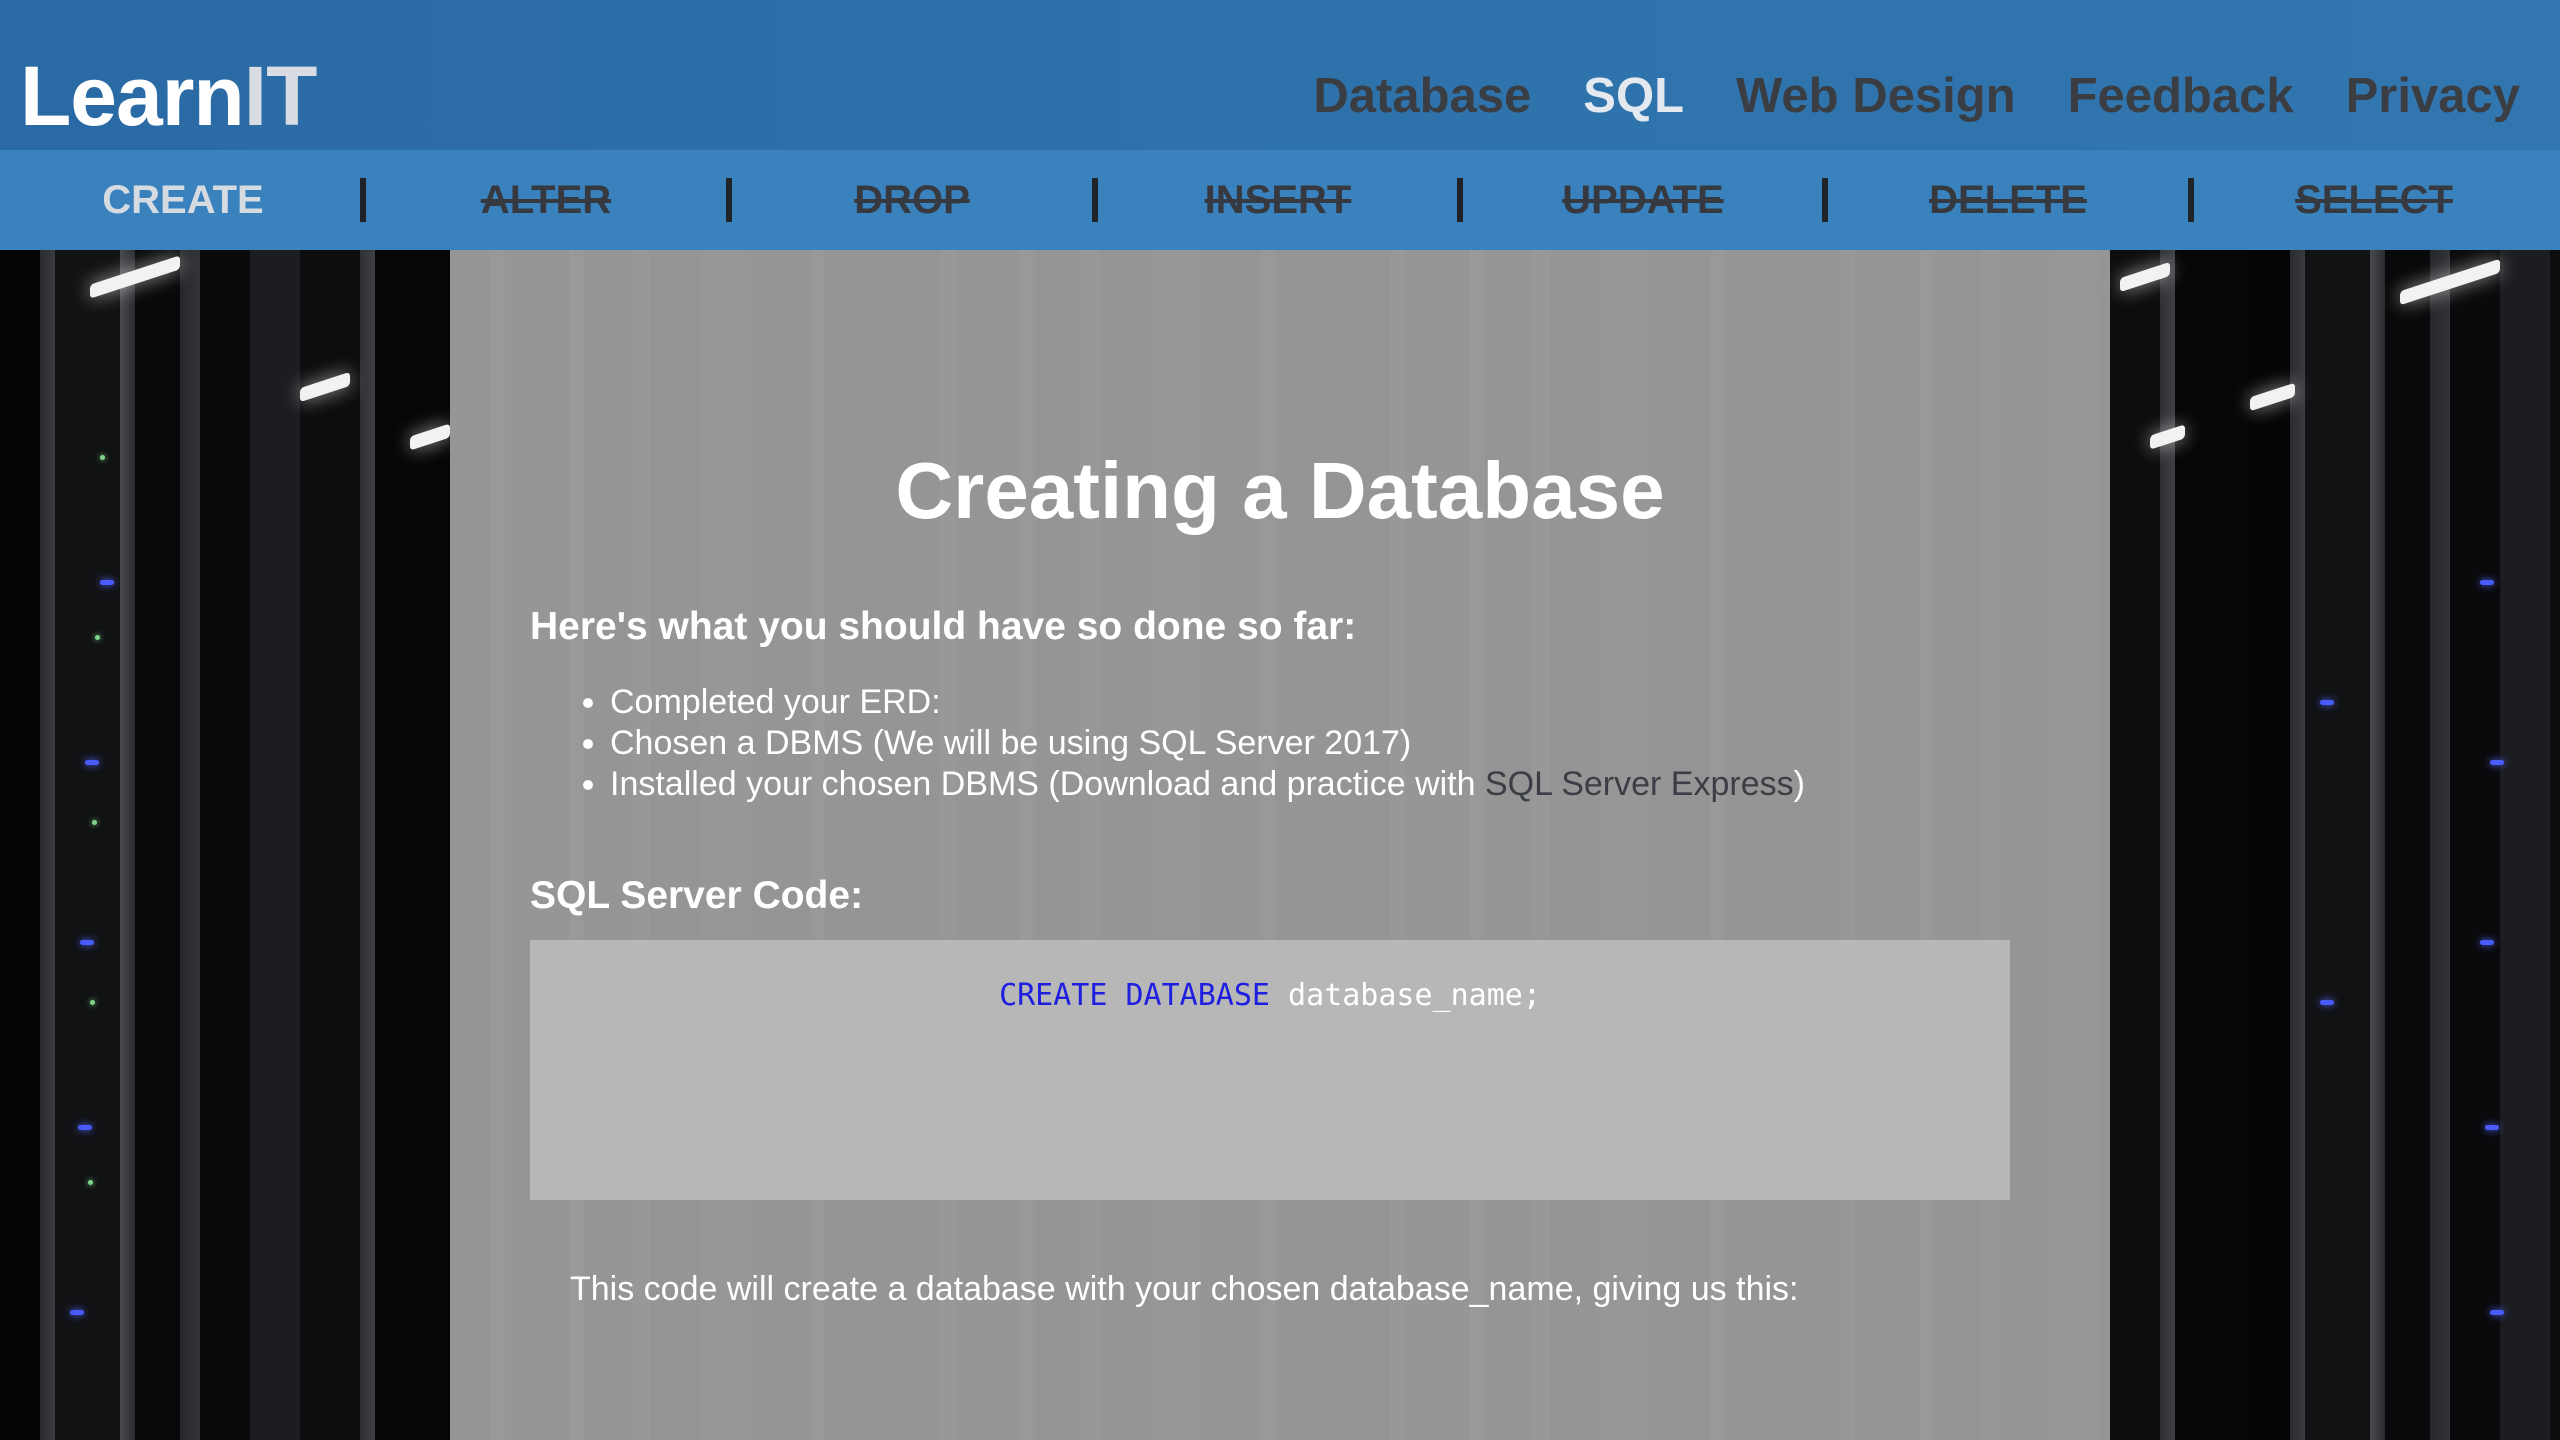  What do you see at coordinates (280, 96) in the screenshot?
I see `logo-accent-text: IT` at bounding box center [280, 96].